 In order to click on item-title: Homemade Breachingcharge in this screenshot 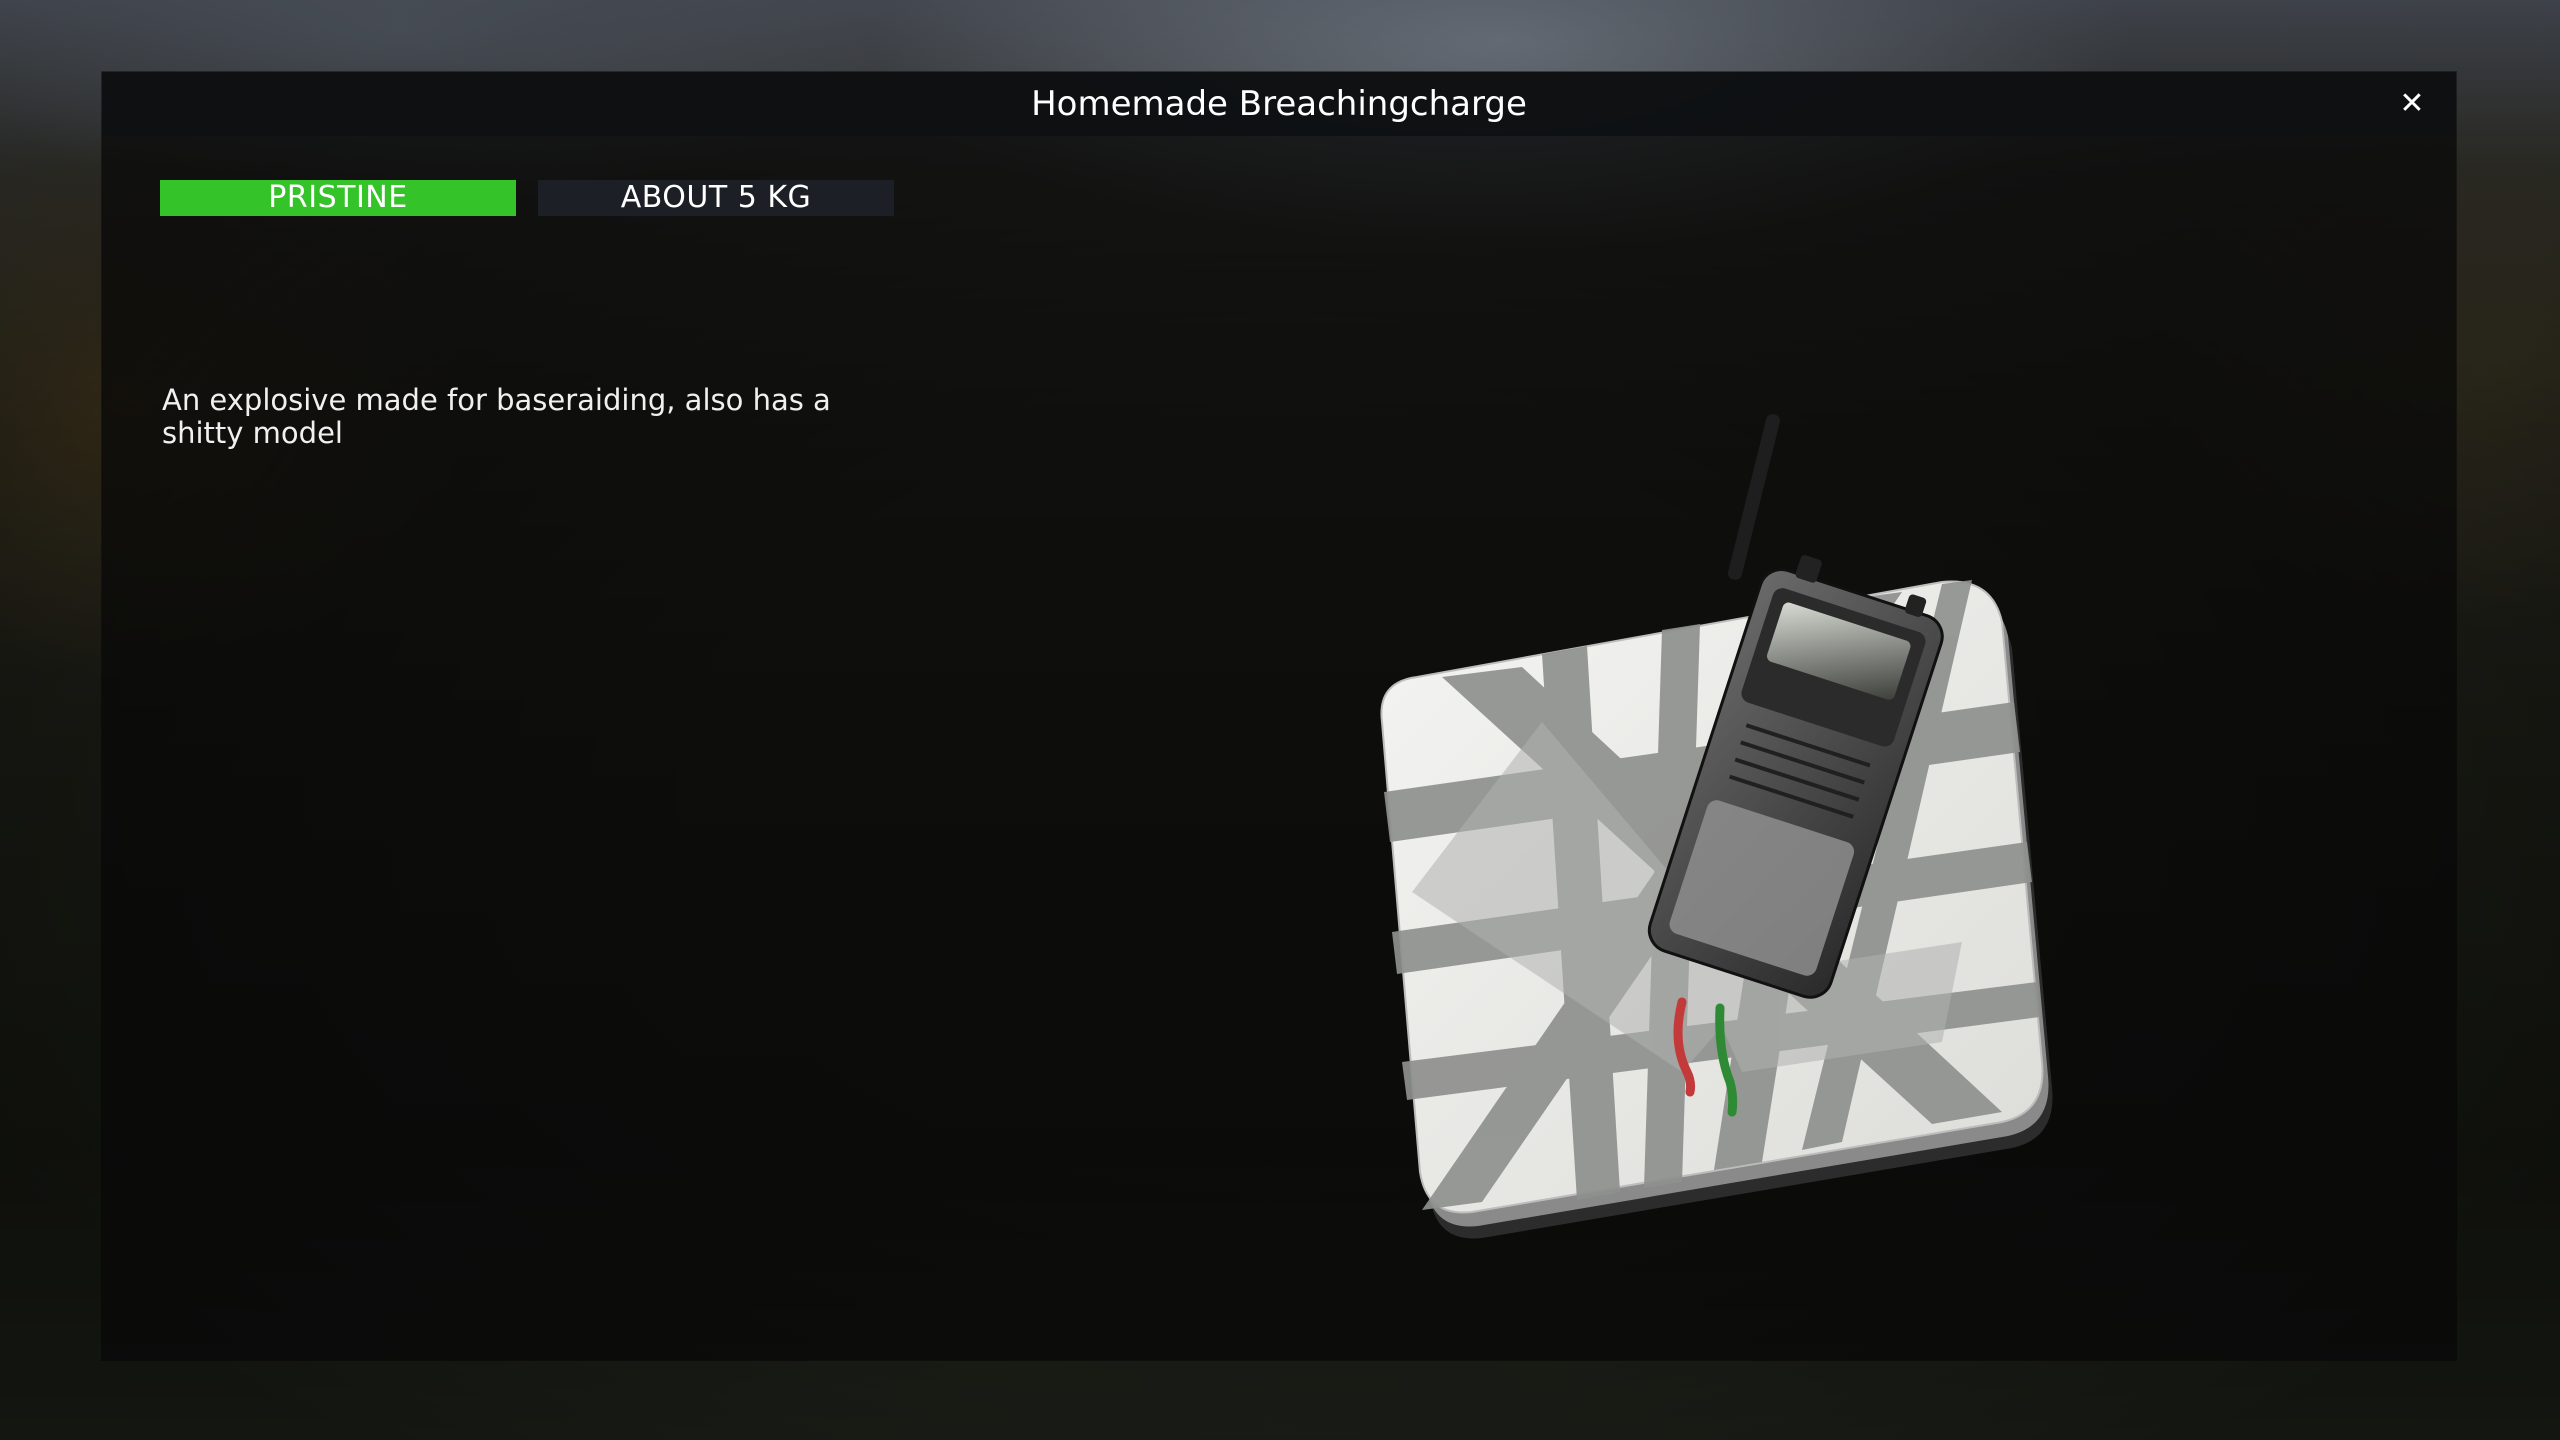, I will do `click(1279, 104)`.